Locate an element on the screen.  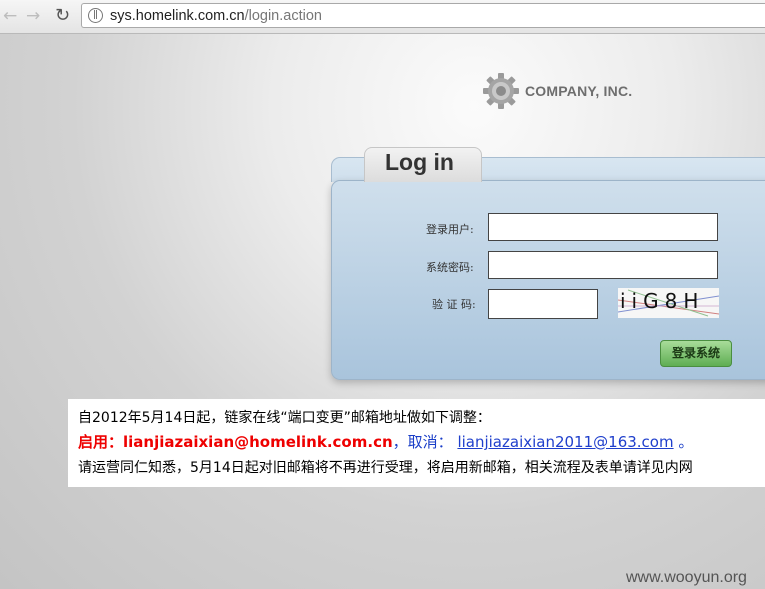
panel-header-right is located at coordinates (622, 169).